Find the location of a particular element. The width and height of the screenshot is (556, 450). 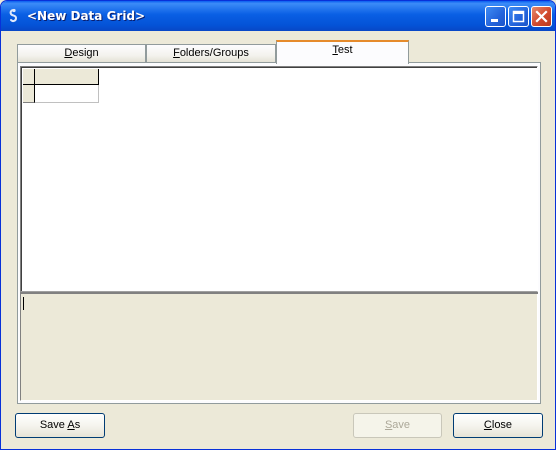

tab-design-label-post: esign is located at coordinates (85, 53).